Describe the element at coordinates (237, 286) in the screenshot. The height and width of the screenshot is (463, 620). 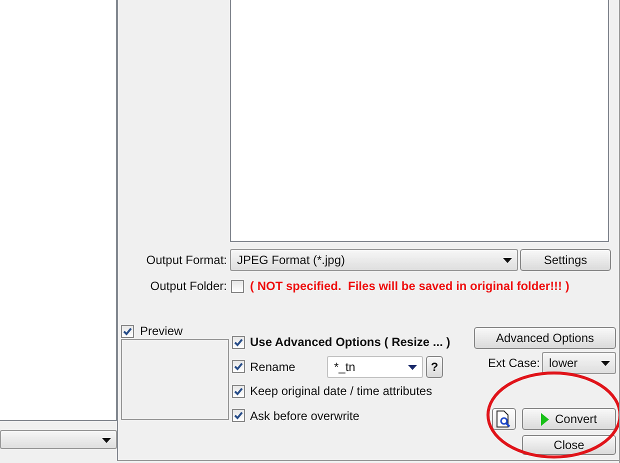
I see `output-folder-checkbox` at that location.